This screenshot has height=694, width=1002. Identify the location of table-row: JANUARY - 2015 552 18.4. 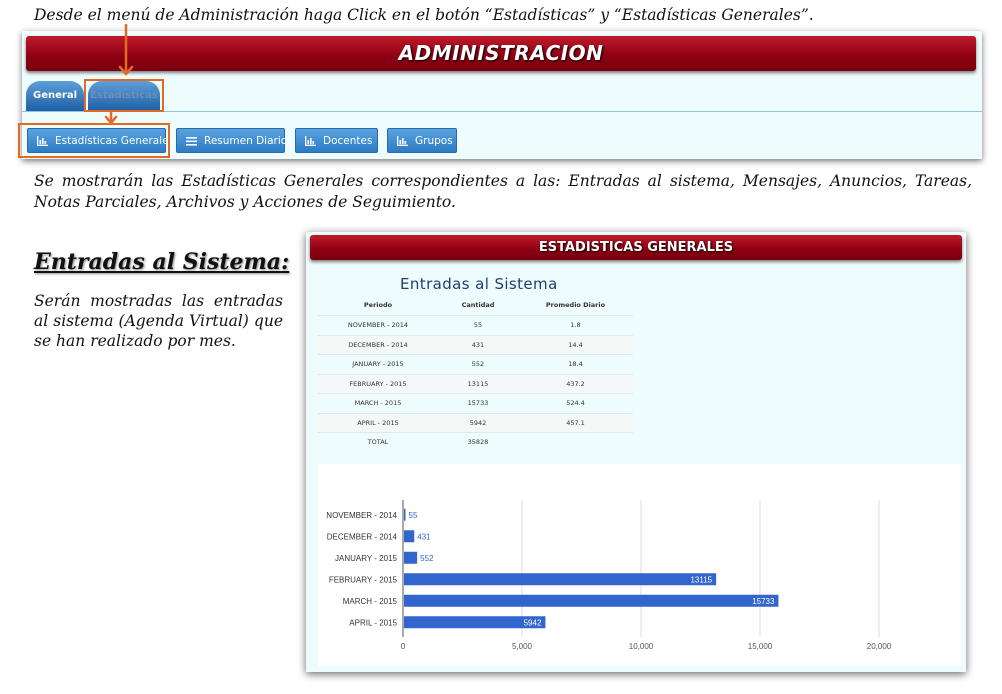
(475, 364).